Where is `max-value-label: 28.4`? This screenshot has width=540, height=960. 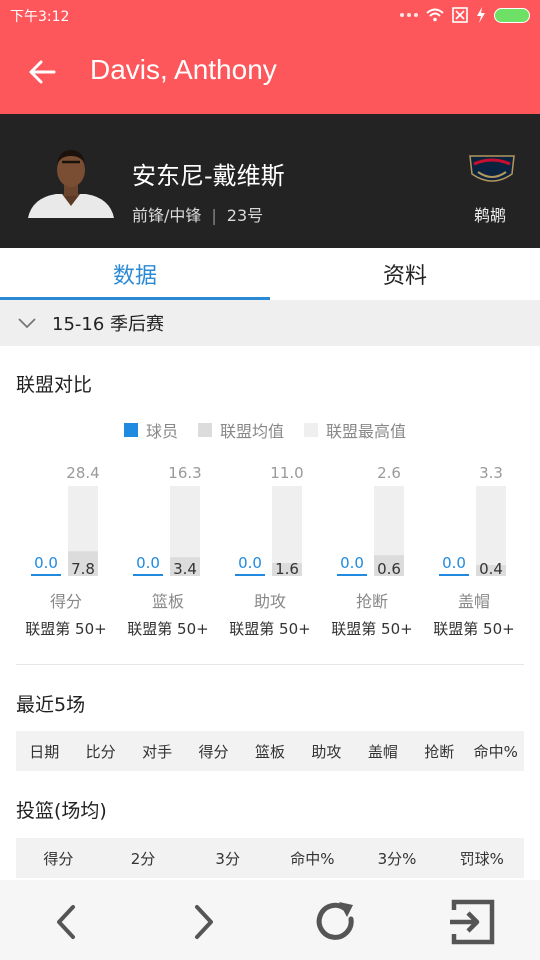 max-value-label: 28.4 is located at coordinates (82, 473).